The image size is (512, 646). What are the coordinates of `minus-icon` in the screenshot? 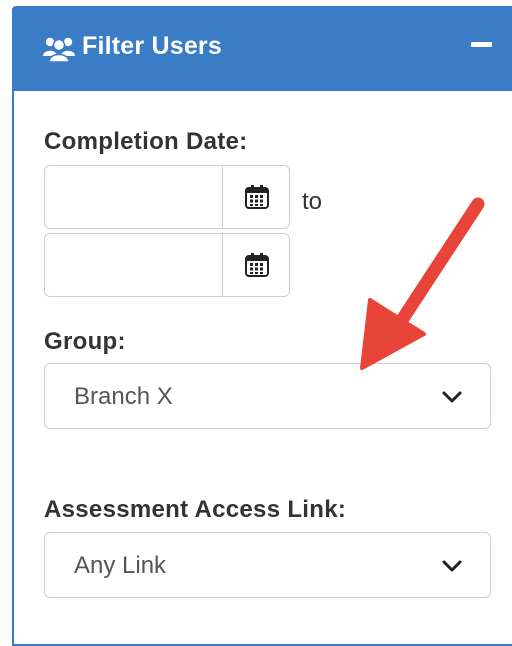 It's located at (481, 44).